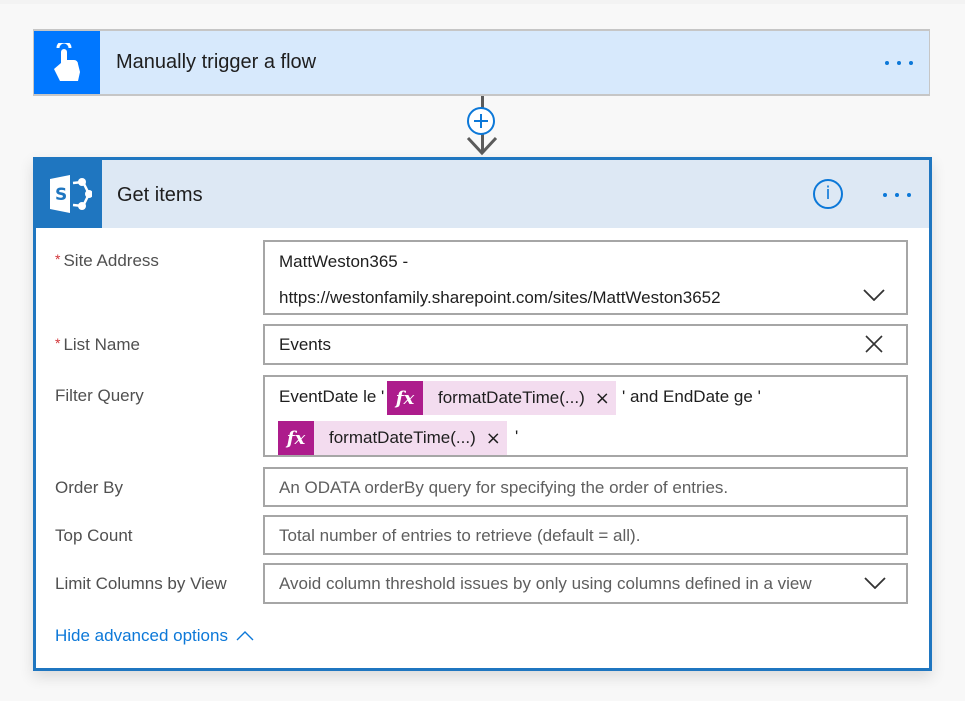  I want to click on limit-columns-chevron-button, so click(875, 583).